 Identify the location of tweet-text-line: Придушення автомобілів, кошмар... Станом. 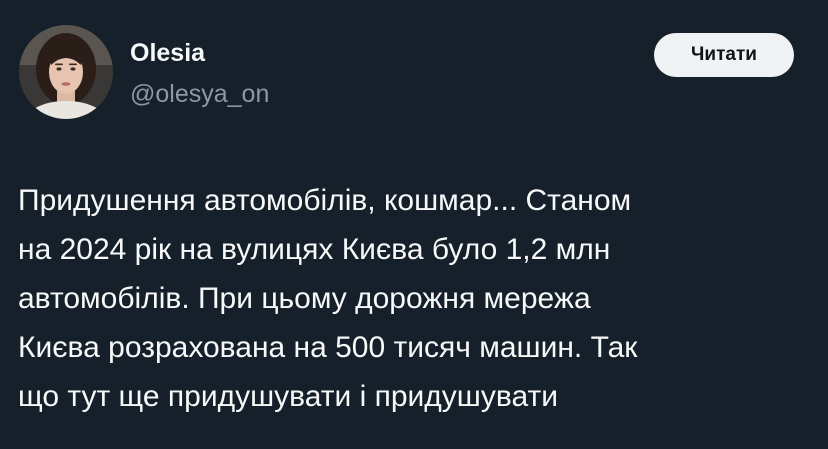
(325, 200).